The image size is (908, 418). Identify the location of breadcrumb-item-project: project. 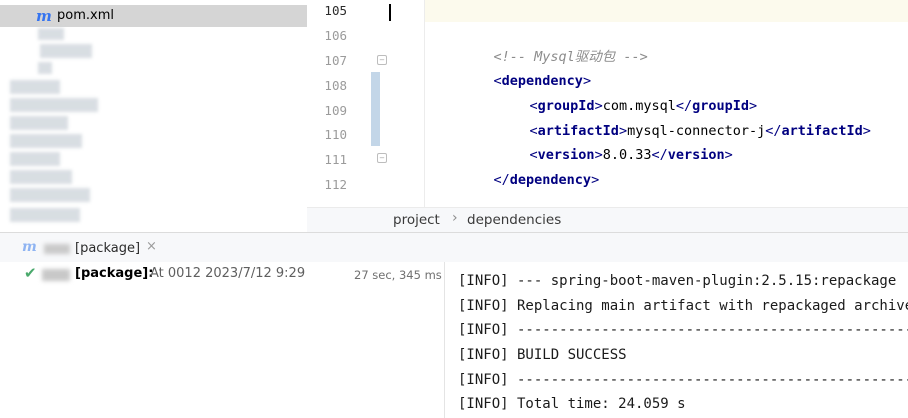
(416, 220).